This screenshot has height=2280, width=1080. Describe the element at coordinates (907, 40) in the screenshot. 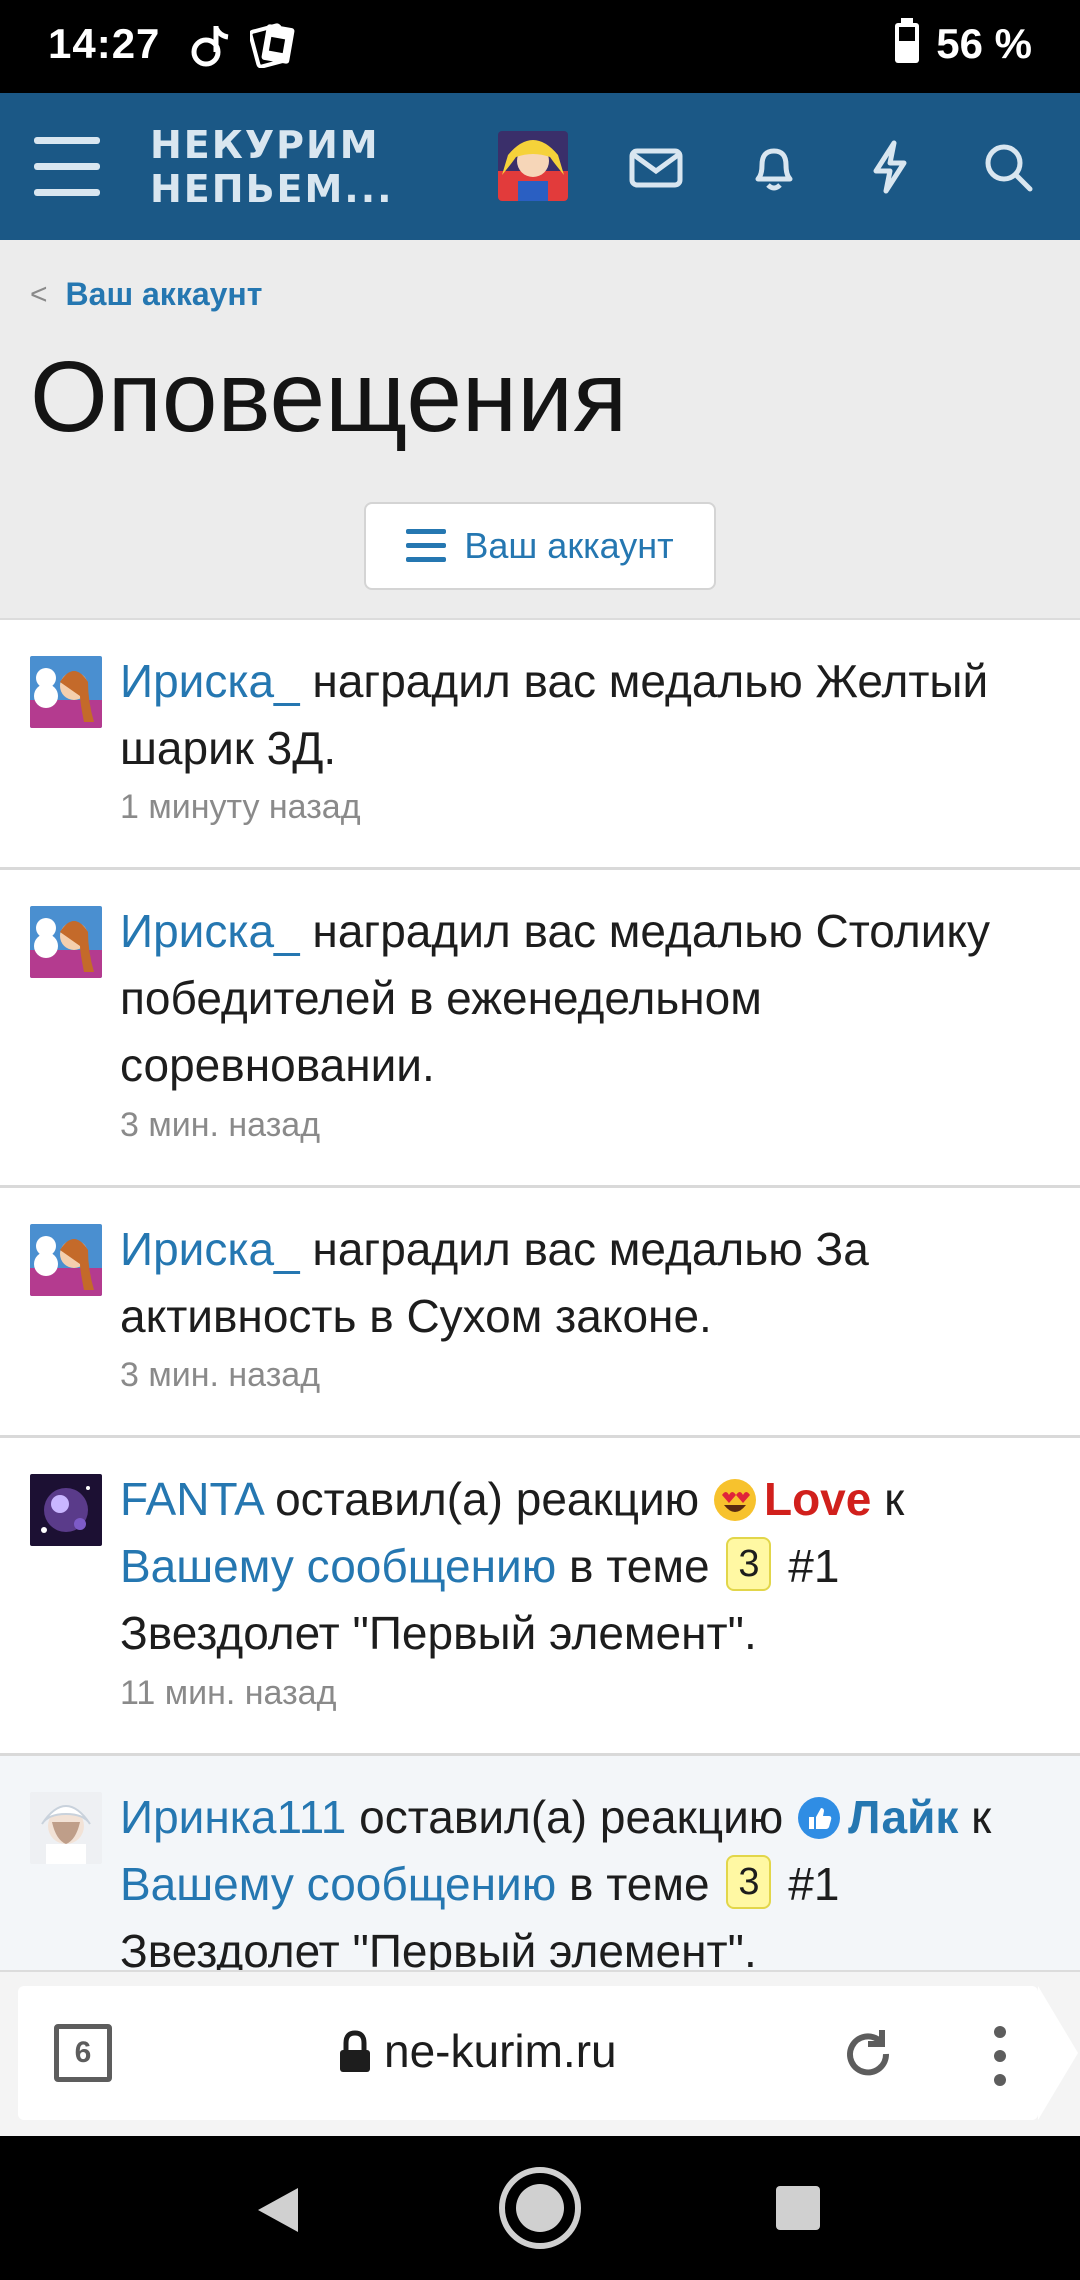

I see `battery-icon` at that location.